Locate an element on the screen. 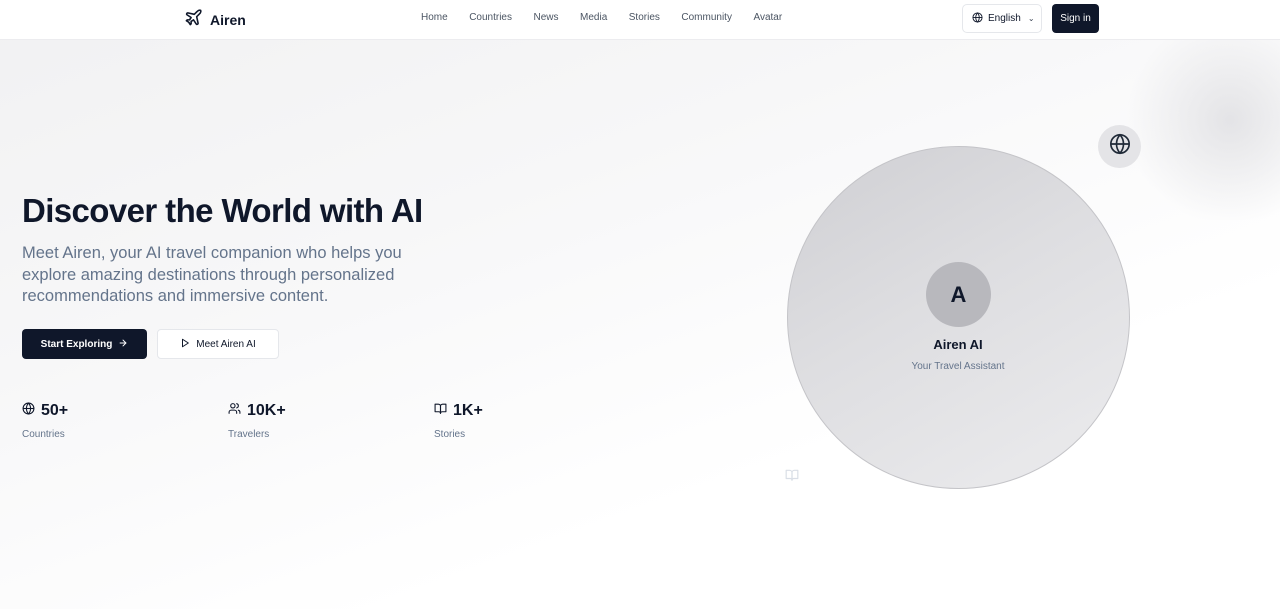 The image size is (1280, 609). brand-name: Airen is located at coordinates (228, 20).